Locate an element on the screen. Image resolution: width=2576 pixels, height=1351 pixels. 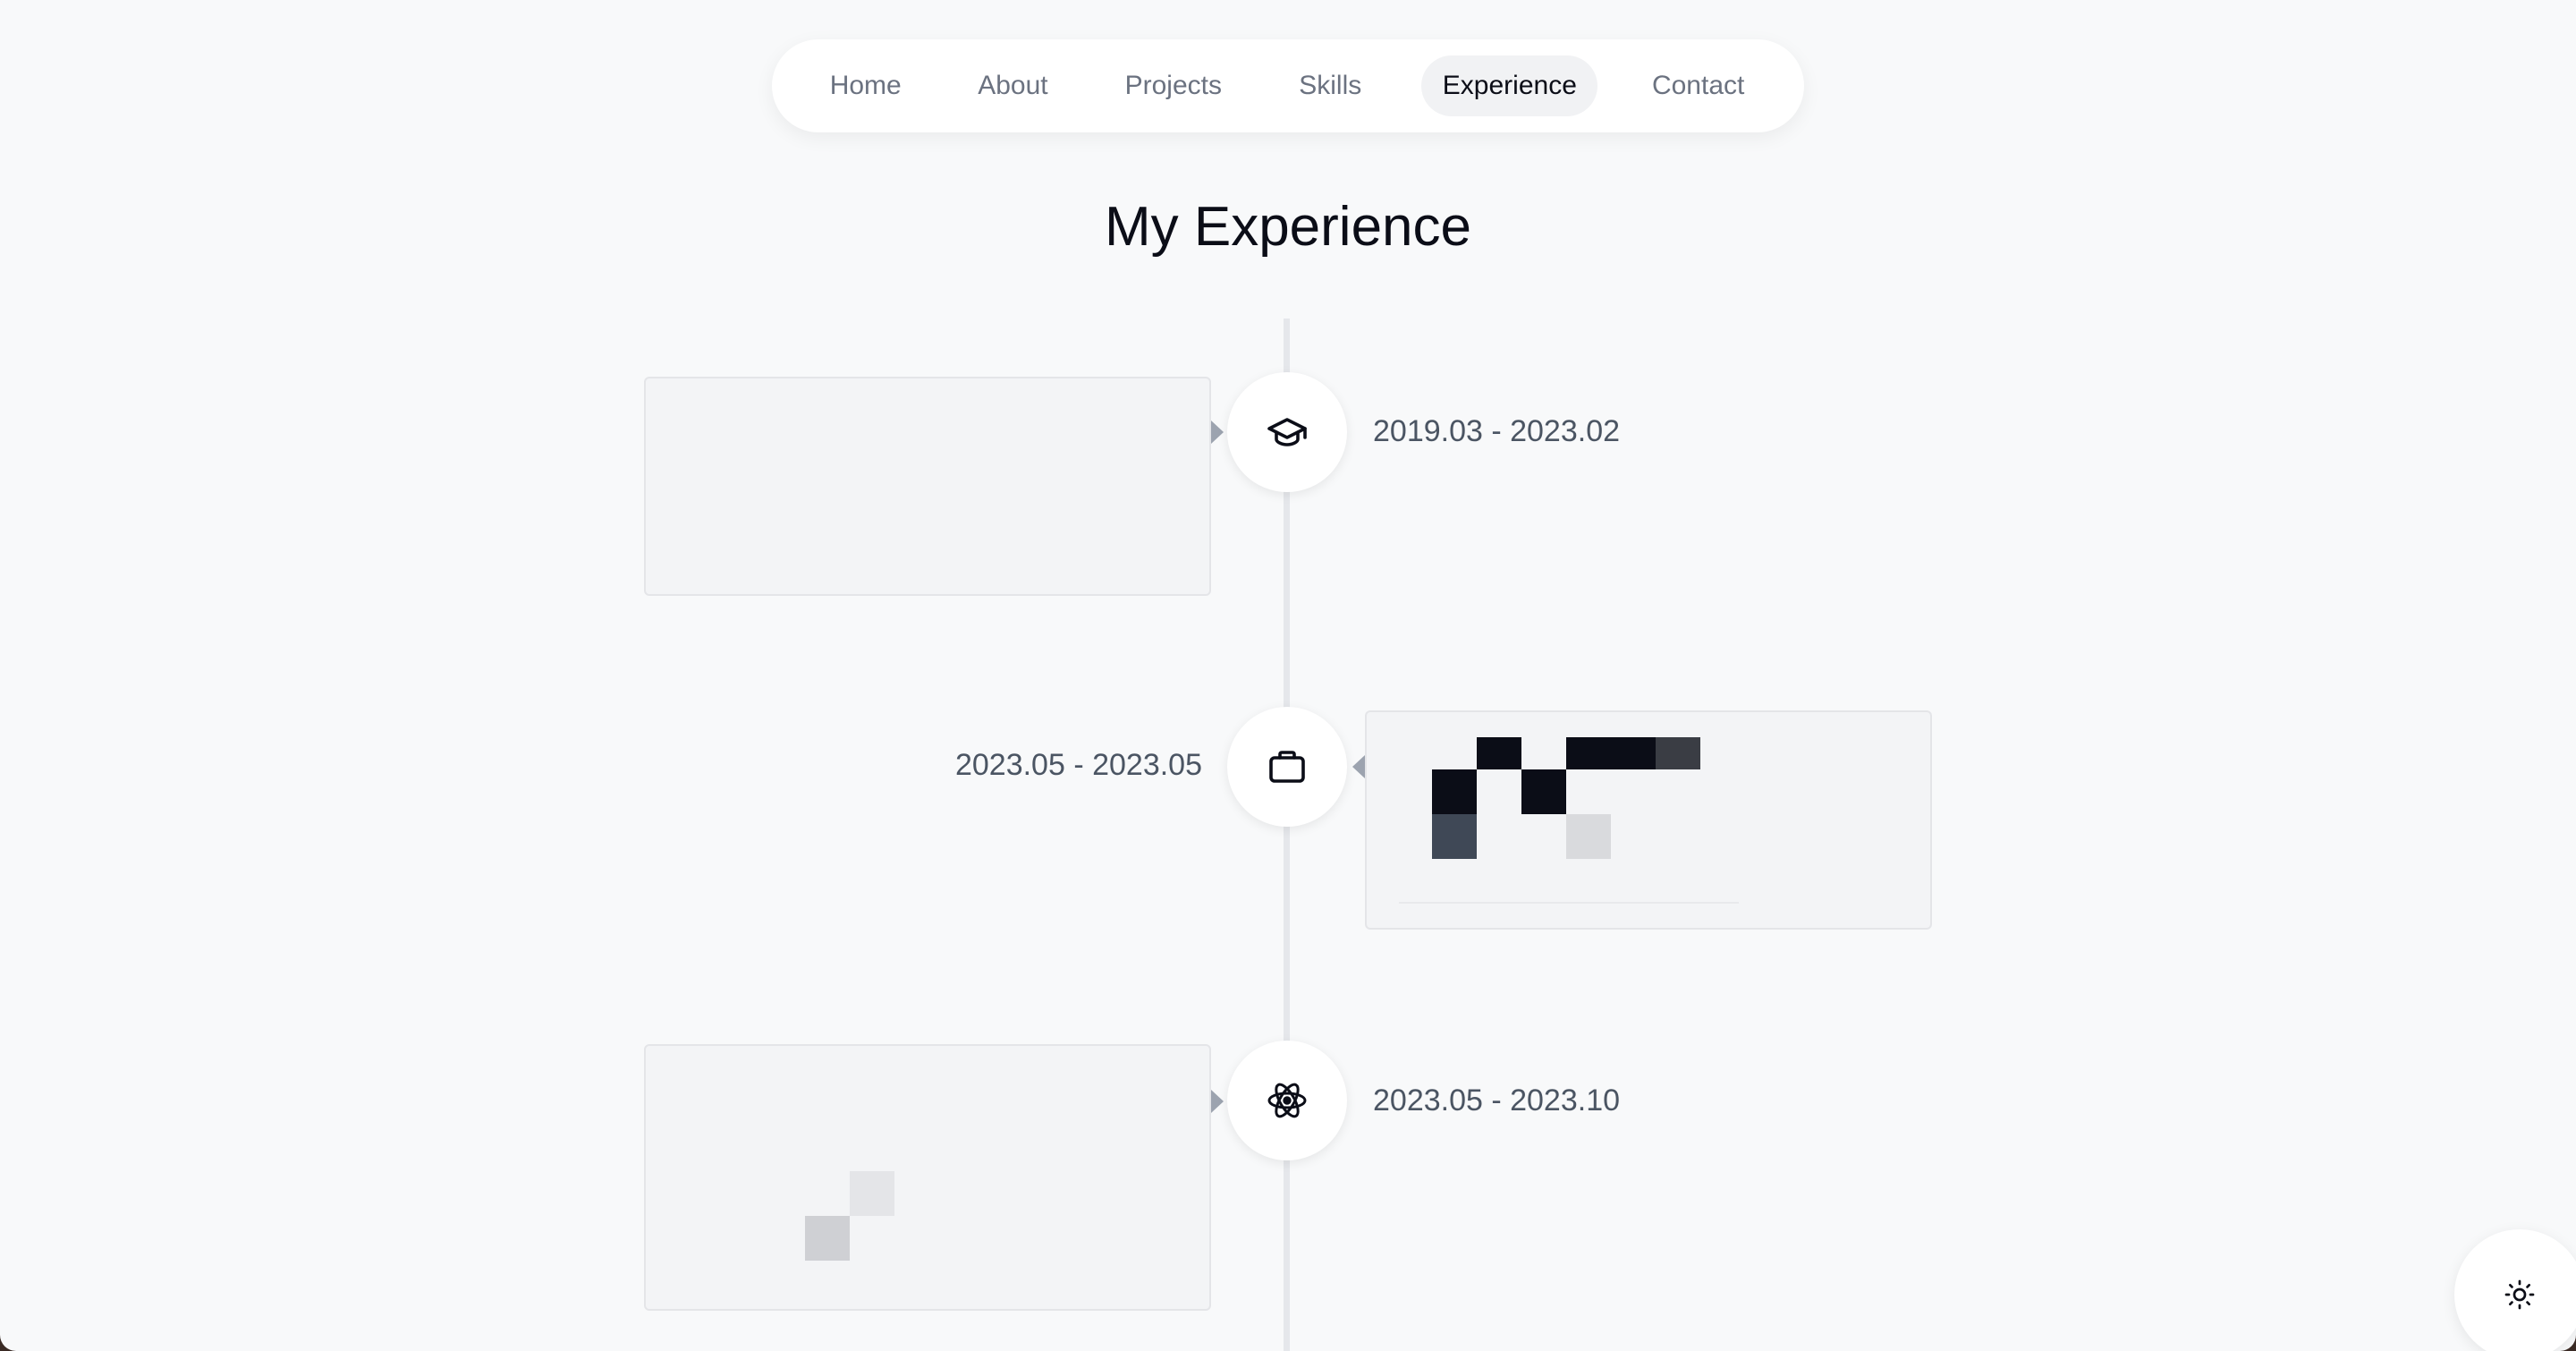
nav-about: About is located at coordinates (1012, 86).